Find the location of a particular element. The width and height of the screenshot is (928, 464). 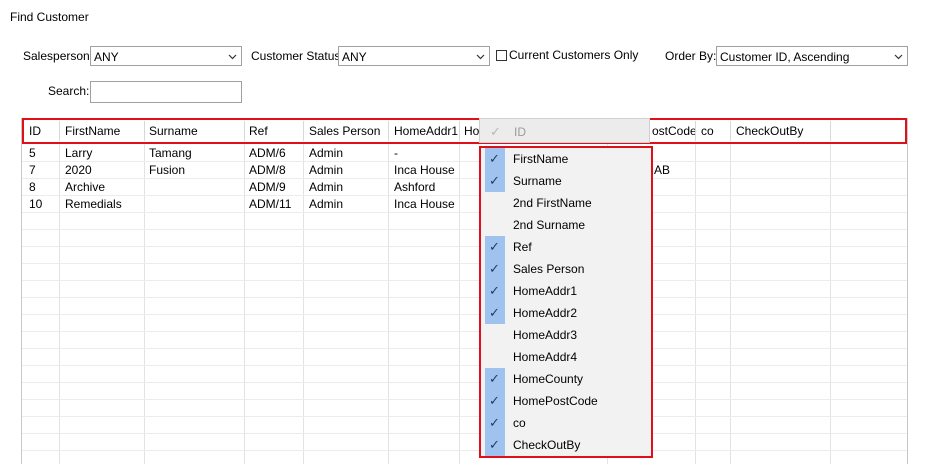

menu-item-label: 2nd Surname is located at coordinates (549, 225).